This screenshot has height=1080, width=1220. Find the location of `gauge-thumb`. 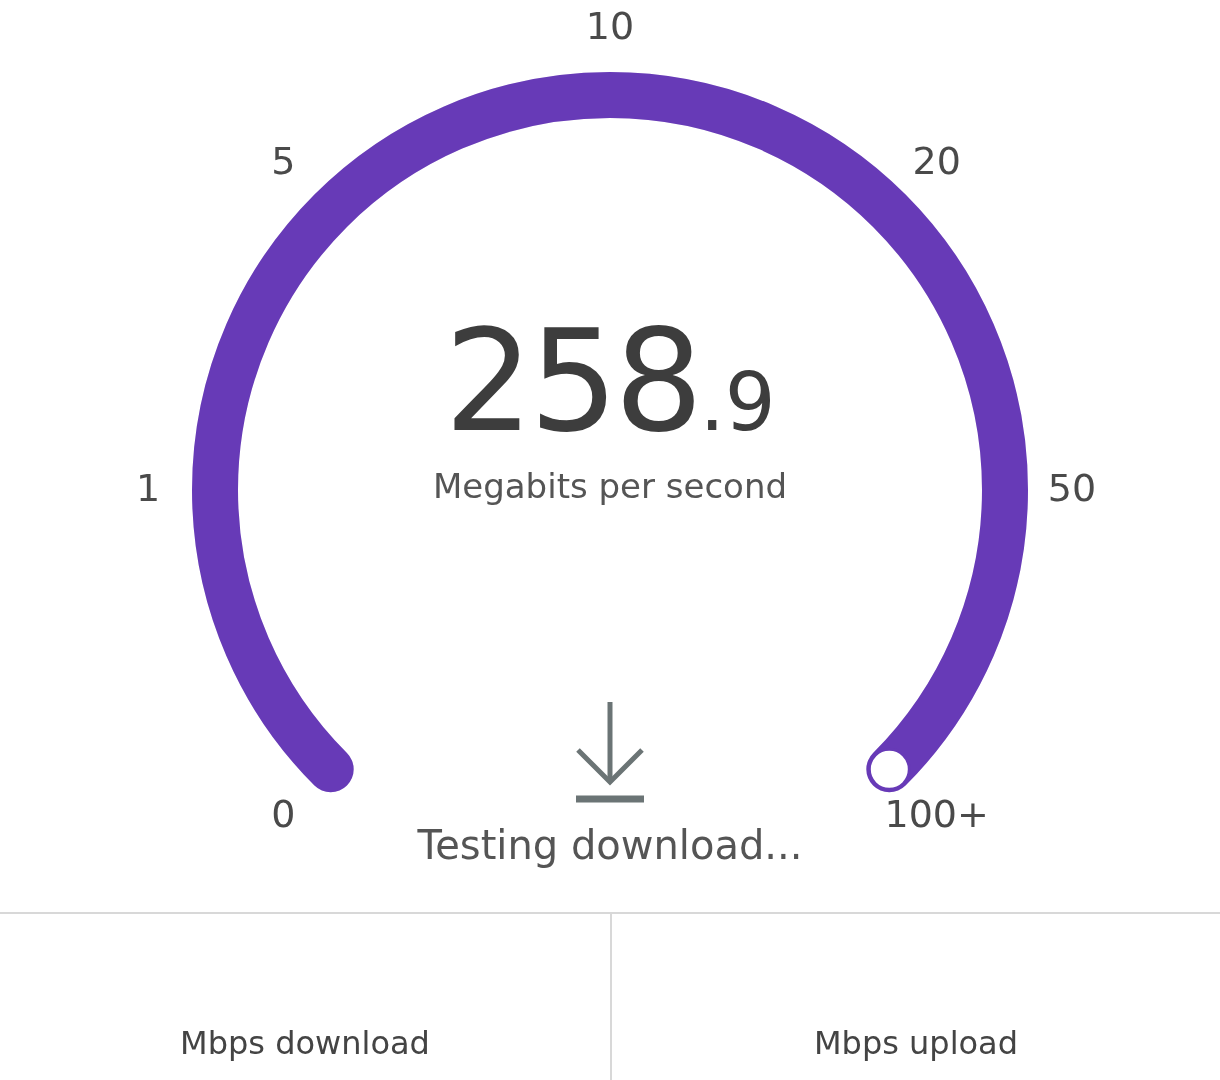

gauge-thumb is located at coordinates (889, 769).